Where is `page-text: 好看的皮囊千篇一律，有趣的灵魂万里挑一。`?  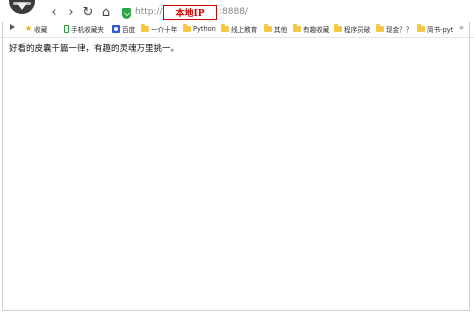
page-text: 好看的皮囊千篇一律，有趣的灵魂万里挑一。 is located at coordinates (94, 49).